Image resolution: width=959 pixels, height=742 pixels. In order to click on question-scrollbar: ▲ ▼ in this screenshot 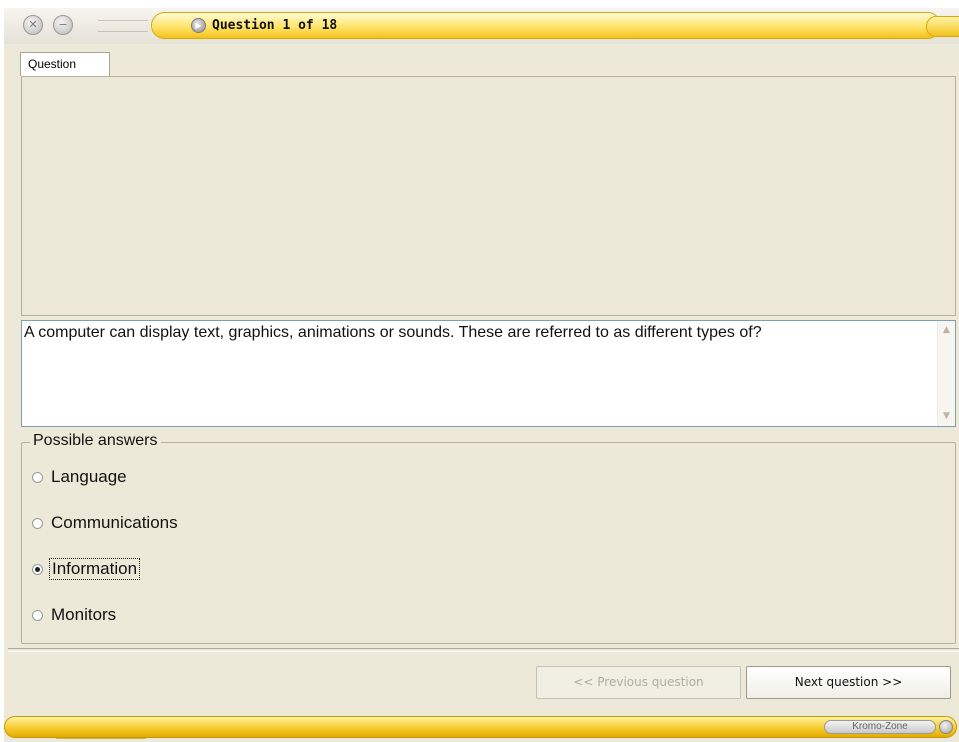, I will do `click(946, 373)`.